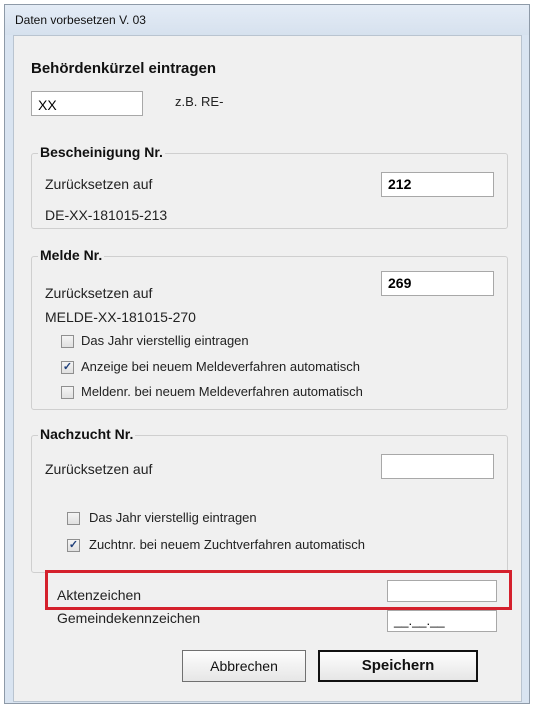  I want to click on certificate-reset-label: Zurücksetzen auf, so click(99, 184).